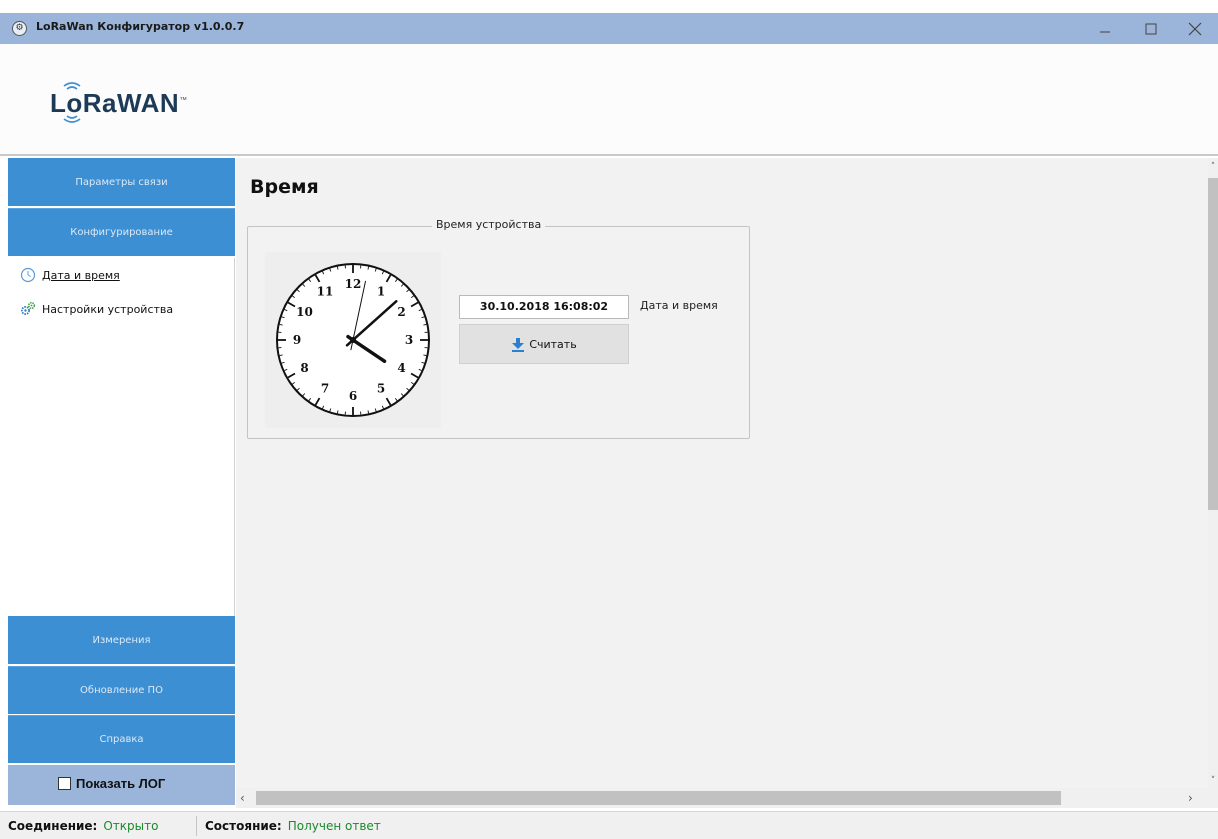 This screenshot has height=839, width=1218. What do you see at coordinates (1105, 28) in the screenshot?
I see `minimize-button` at bounding box center [1105, 28].